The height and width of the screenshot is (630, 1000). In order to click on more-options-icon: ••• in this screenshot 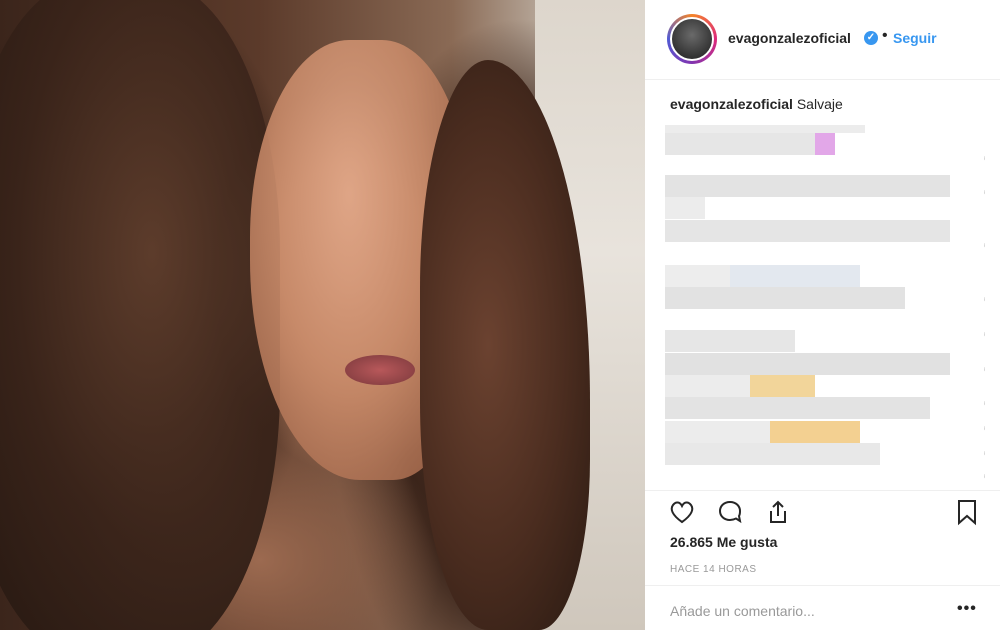, I will do `click(967, 609)`.